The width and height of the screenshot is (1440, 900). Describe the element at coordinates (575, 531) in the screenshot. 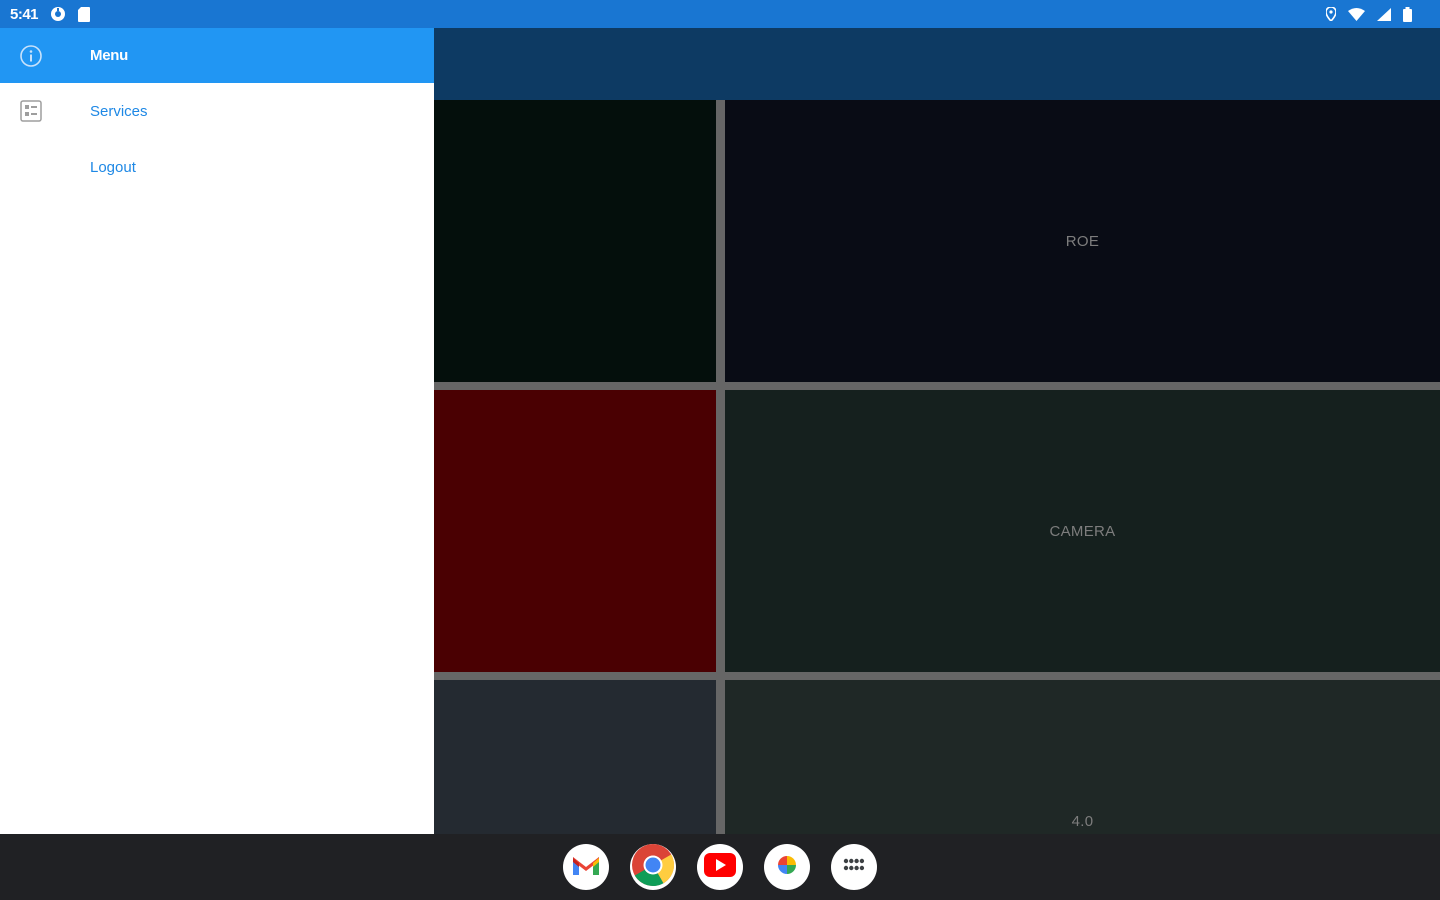

I see `tile-dark-red` at that location.